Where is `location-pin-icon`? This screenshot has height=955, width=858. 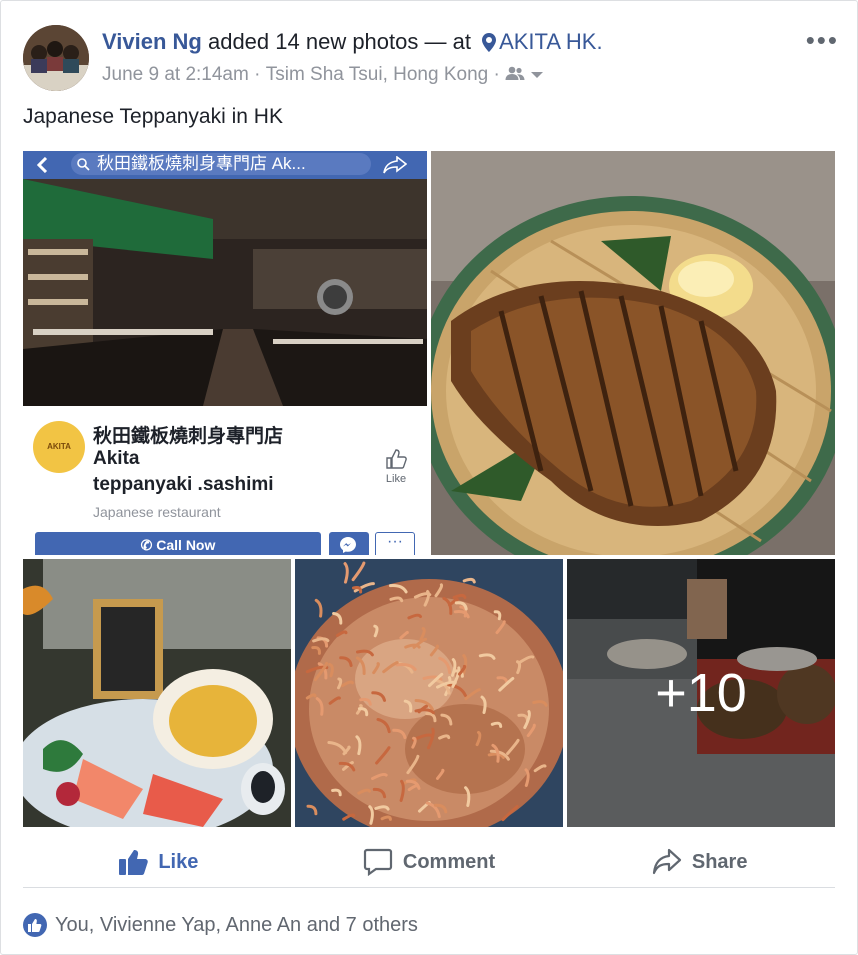 location-pin-icon is located at coordinates (489, 45).